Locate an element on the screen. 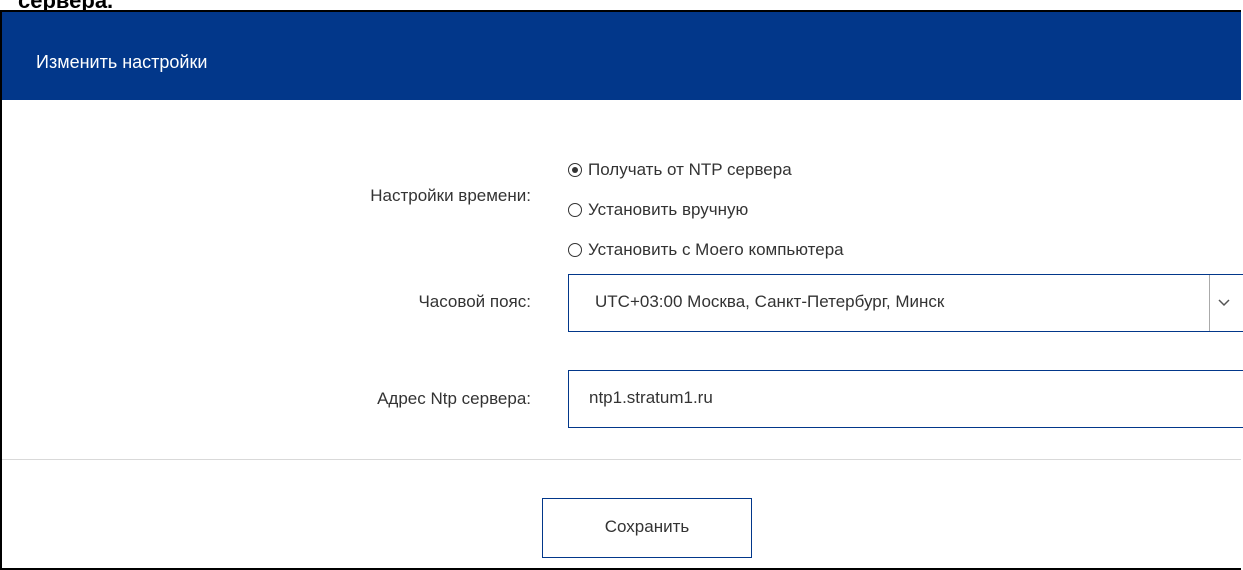 The image size is (1243, 570). ntp-address-value: ntp1.stratum1.ru is located at coordinates (651, 397).